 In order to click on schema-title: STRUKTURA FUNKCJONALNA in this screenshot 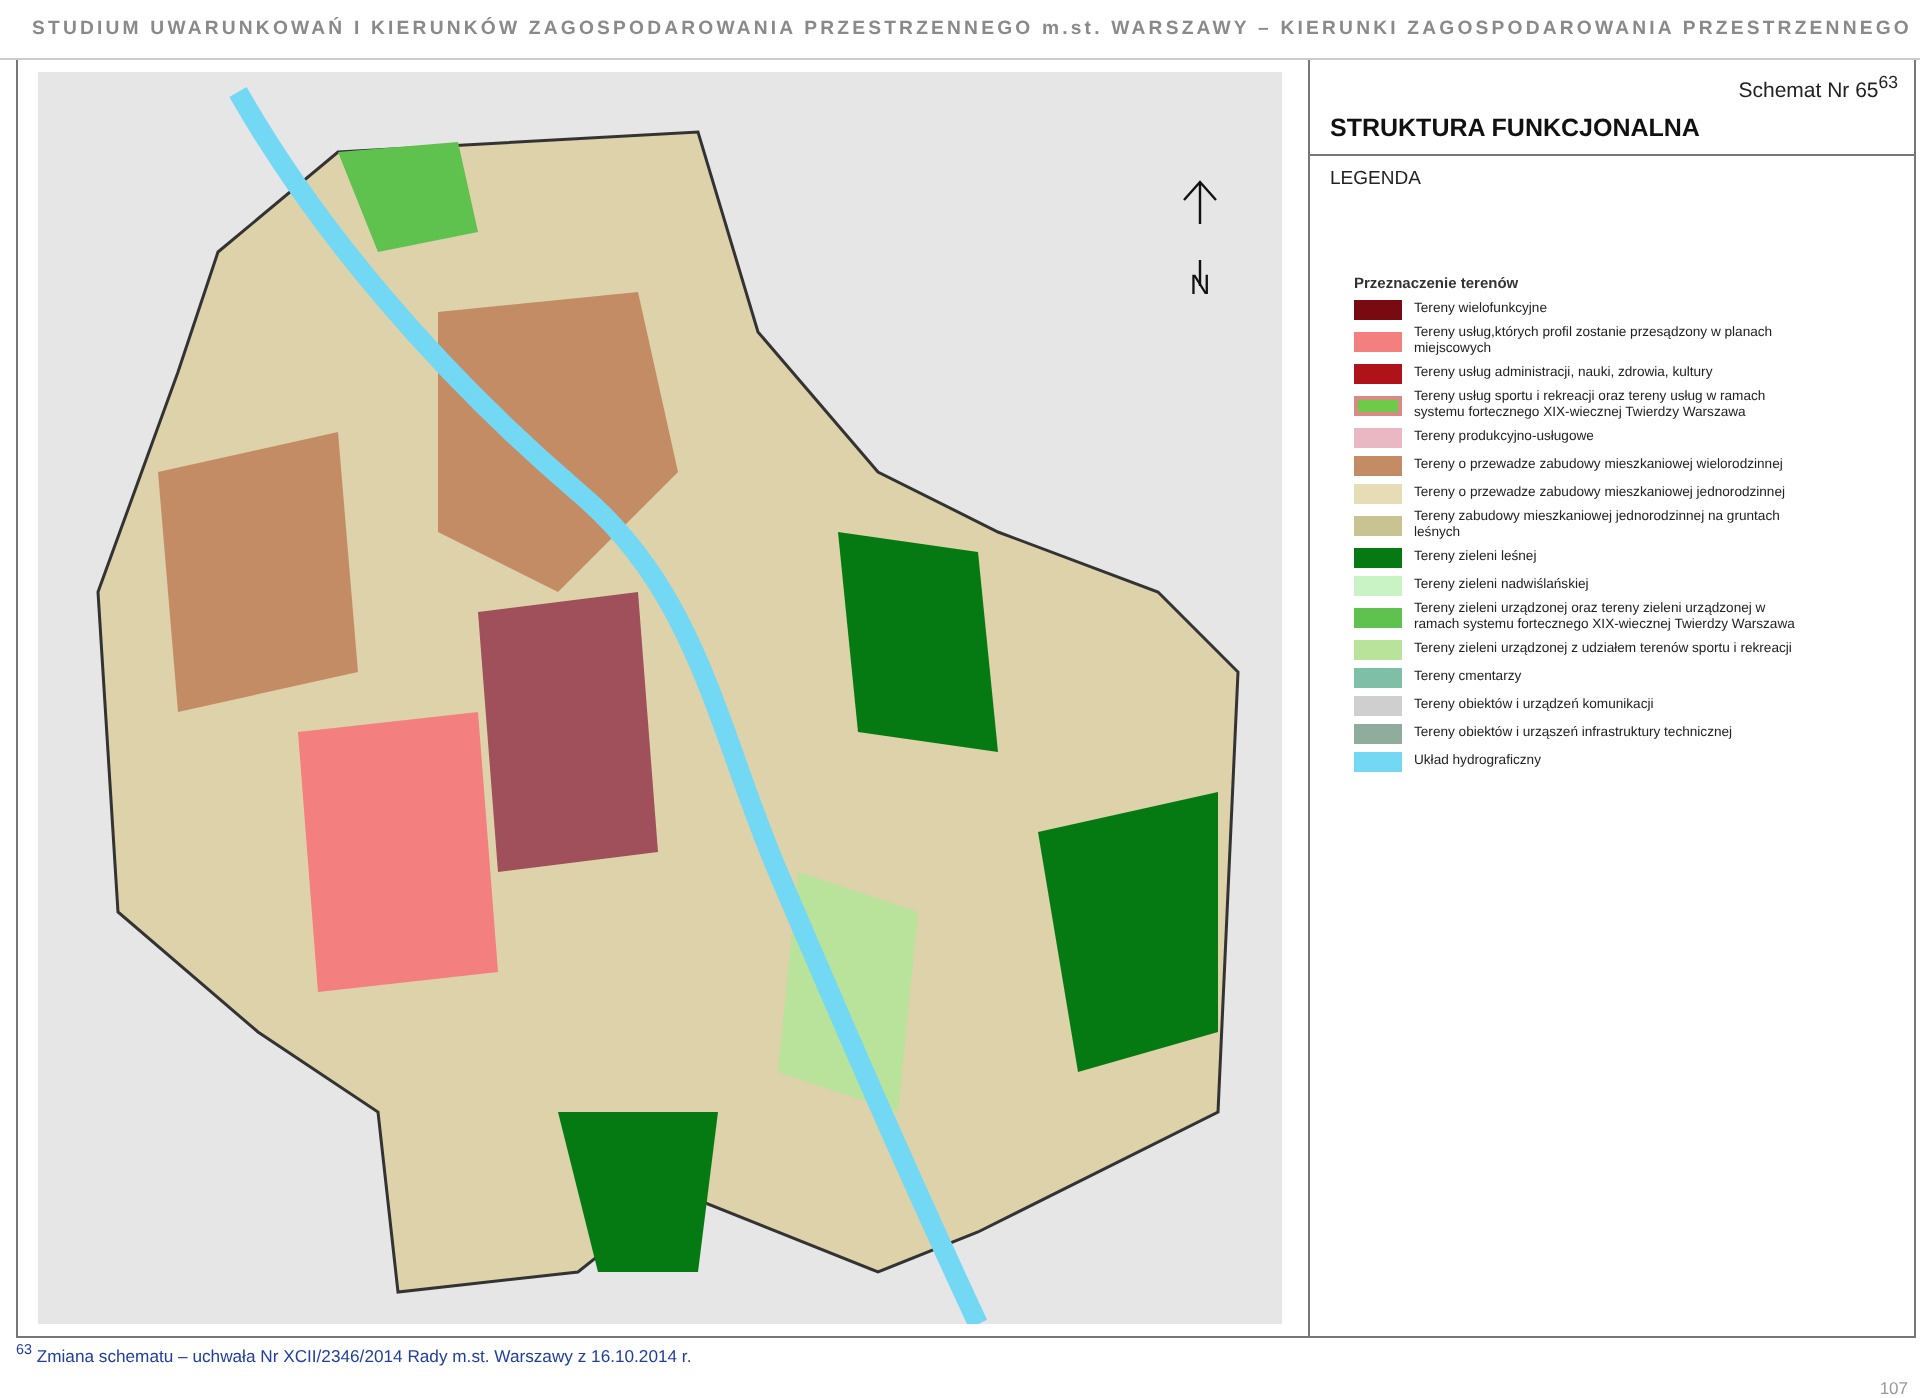, I will do `click(1516, 128)`.